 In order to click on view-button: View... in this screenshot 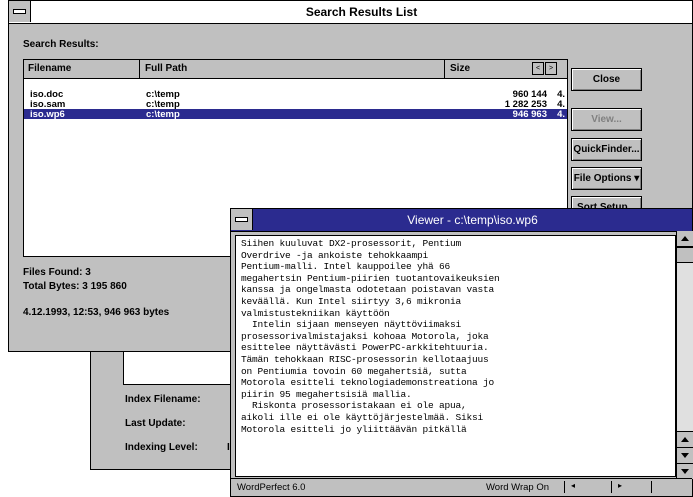, I will do `click(606, 119)`.